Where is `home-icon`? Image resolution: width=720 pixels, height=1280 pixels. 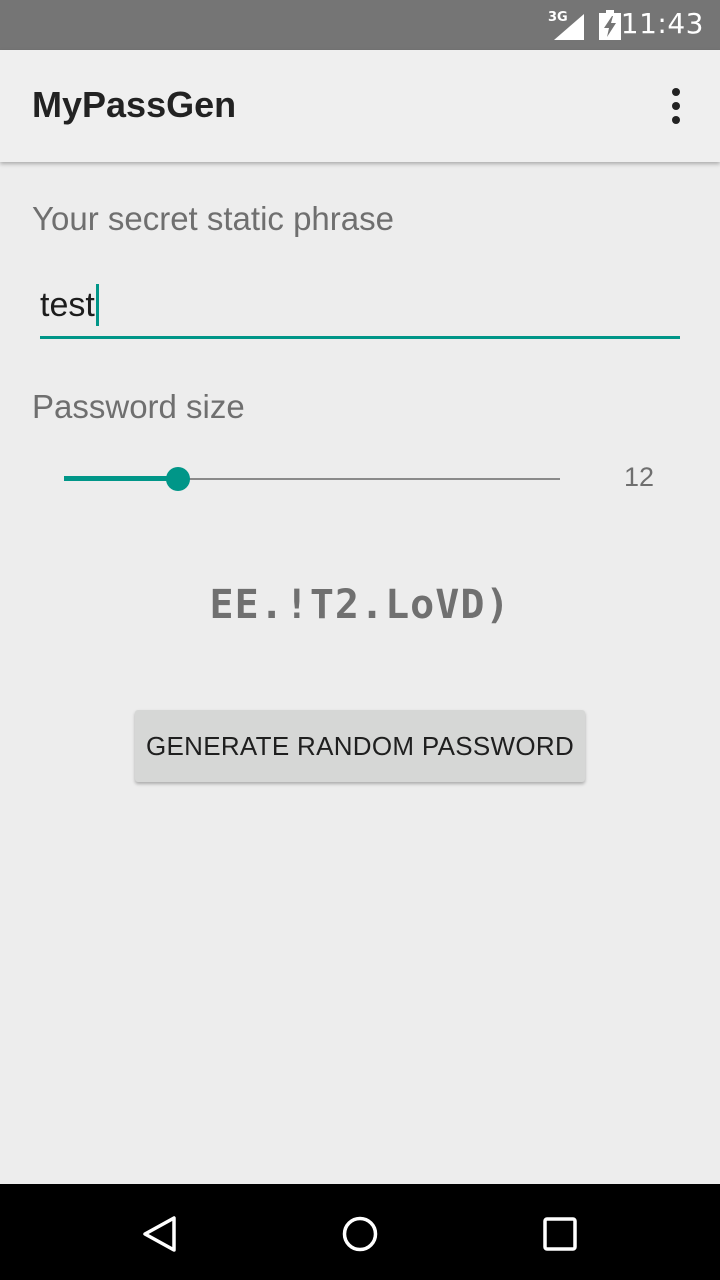 home-icon is located at coordinates (360, 1234).